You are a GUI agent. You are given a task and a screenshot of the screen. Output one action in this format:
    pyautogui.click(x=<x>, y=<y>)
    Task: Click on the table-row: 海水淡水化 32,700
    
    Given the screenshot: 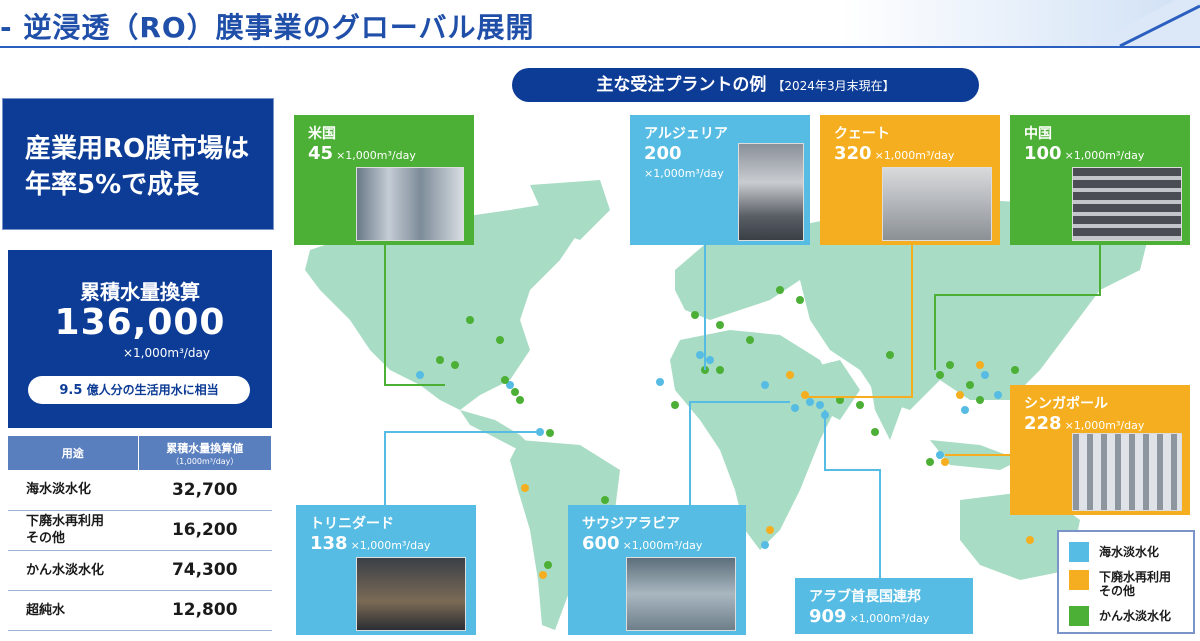 What is the action you would take?
    pyautogui.click(x=140, y=490)
    